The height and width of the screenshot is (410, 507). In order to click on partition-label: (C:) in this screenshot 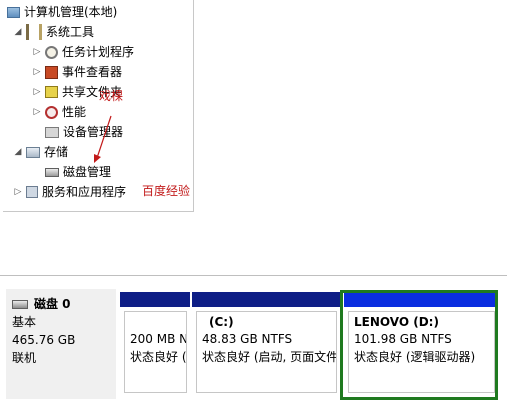, I will do `click(221, 322)`.